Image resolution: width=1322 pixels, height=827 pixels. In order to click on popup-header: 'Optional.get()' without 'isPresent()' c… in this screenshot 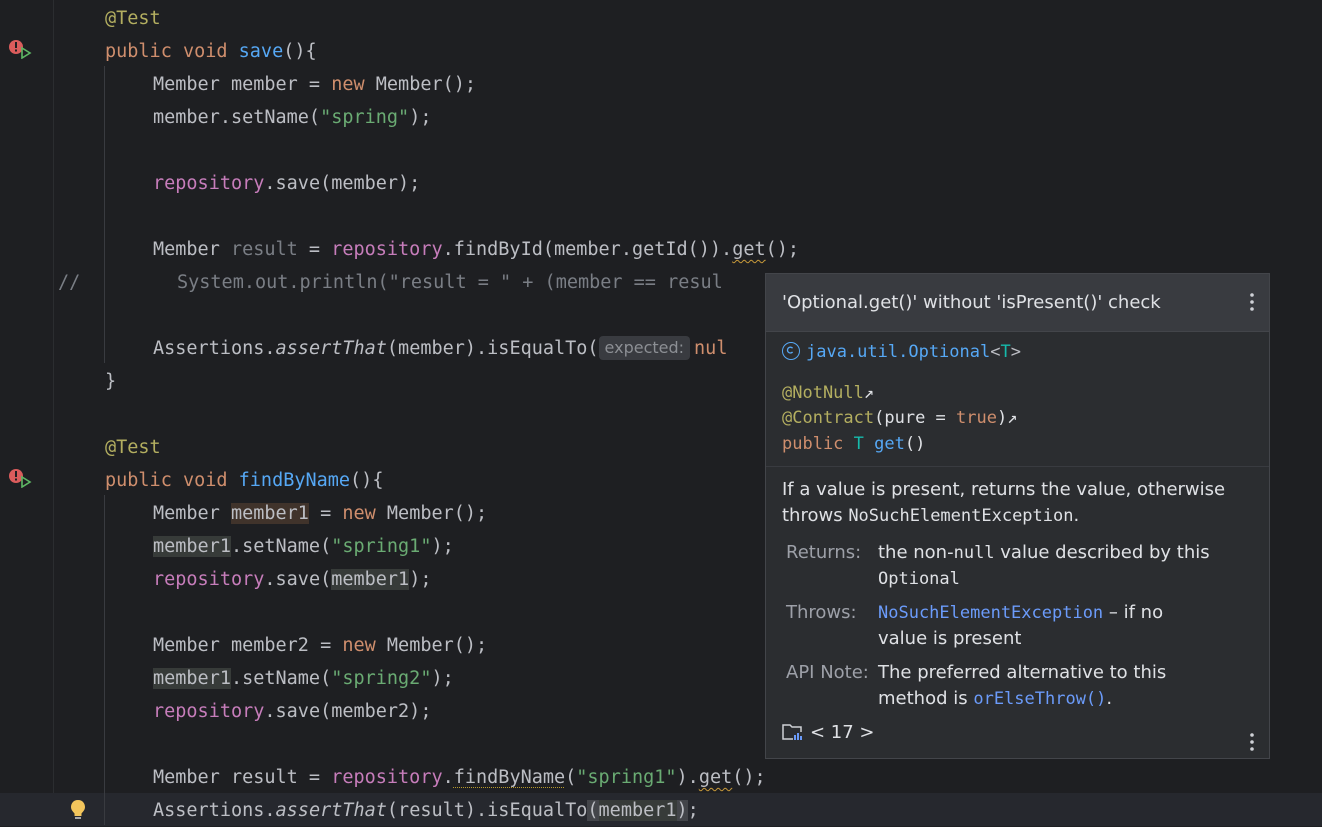, I will do `click(1017, 303)`.